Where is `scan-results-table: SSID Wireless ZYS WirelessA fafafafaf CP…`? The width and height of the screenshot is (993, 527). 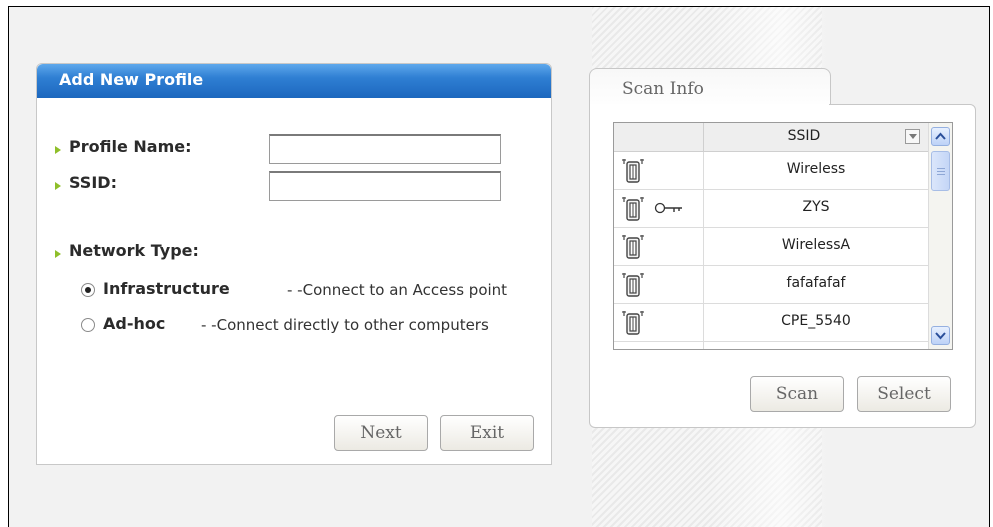
scan-results-table: SSID Wireless ZYS WirelessA fafafafaf CP… is located at coordinates (783, 236).